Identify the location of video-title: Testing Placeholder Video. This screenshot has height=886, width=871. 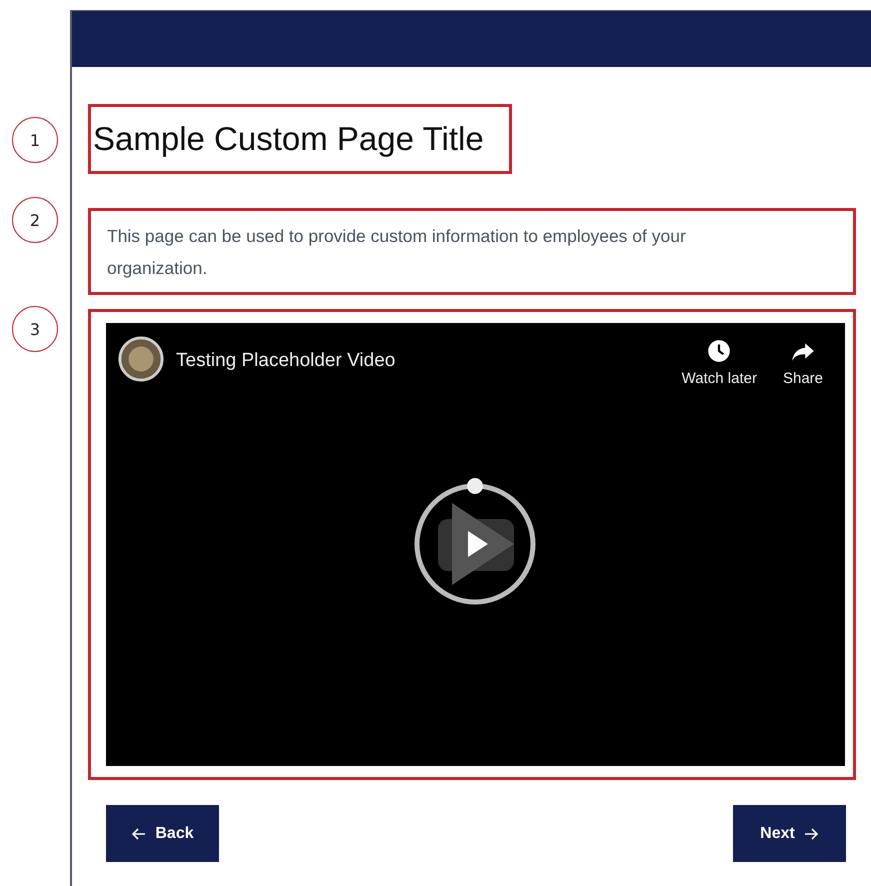
(429, 361).